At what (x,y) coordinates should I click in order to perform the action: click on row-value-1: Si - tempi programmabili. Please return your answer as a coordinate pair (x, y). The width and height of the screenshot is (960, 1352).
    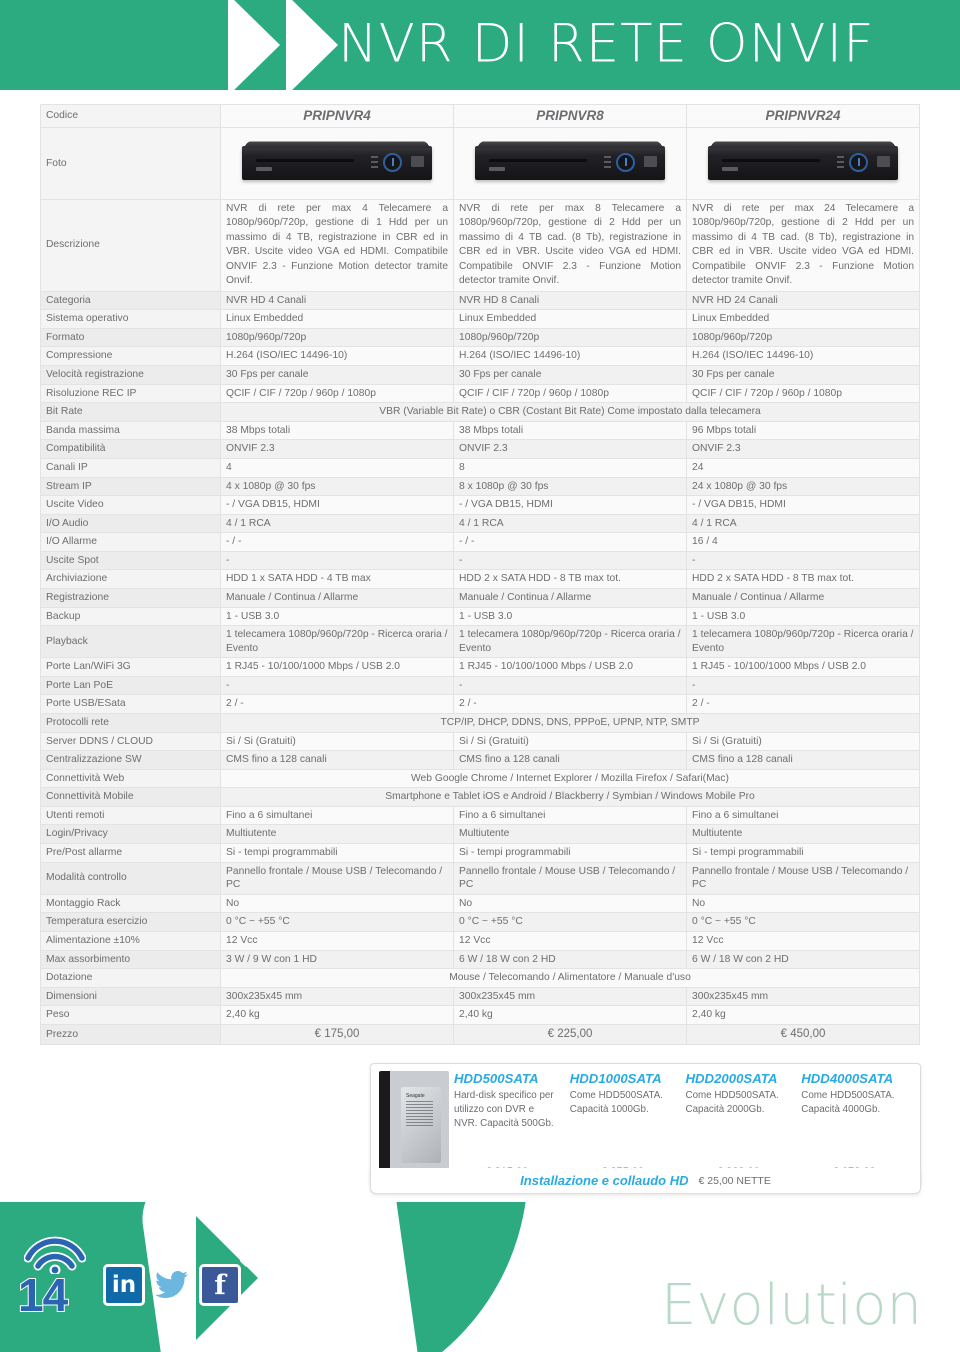
    Looking at the image, I should click on (337, 853).